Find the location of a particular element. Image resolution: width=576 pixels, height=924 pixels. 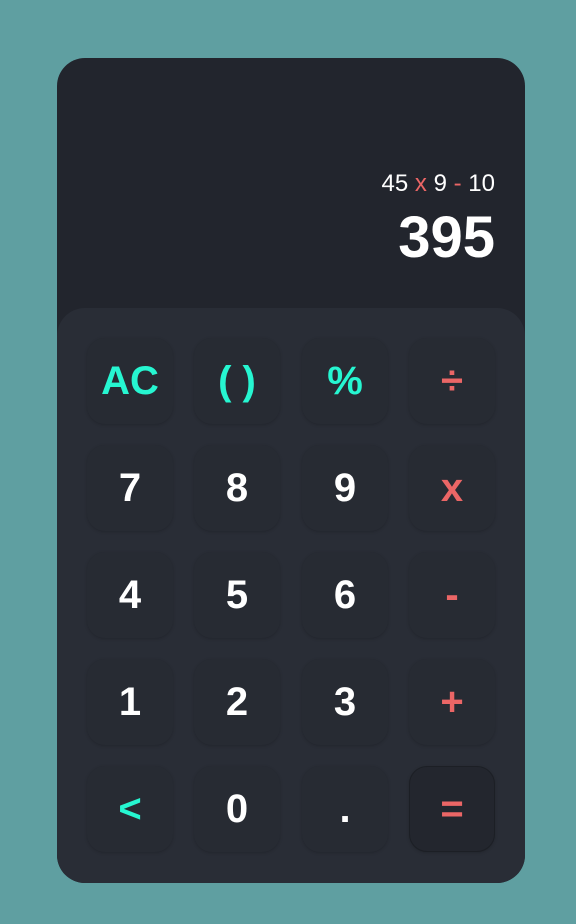

digit-4-button: 4 is located at coordinates (130, 595).